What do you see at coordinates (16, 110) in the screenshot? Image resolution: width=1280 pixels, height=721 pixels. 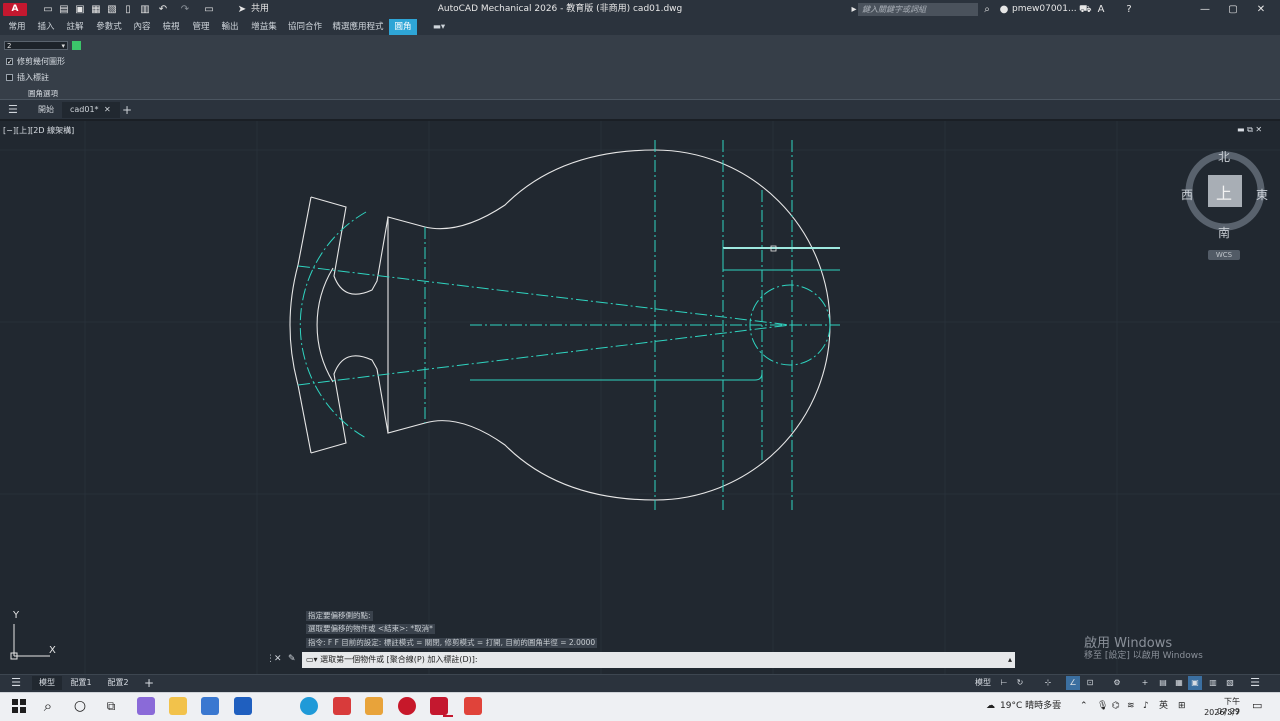 I see `menu-icon: ☰` at bounding box center [16, 110].